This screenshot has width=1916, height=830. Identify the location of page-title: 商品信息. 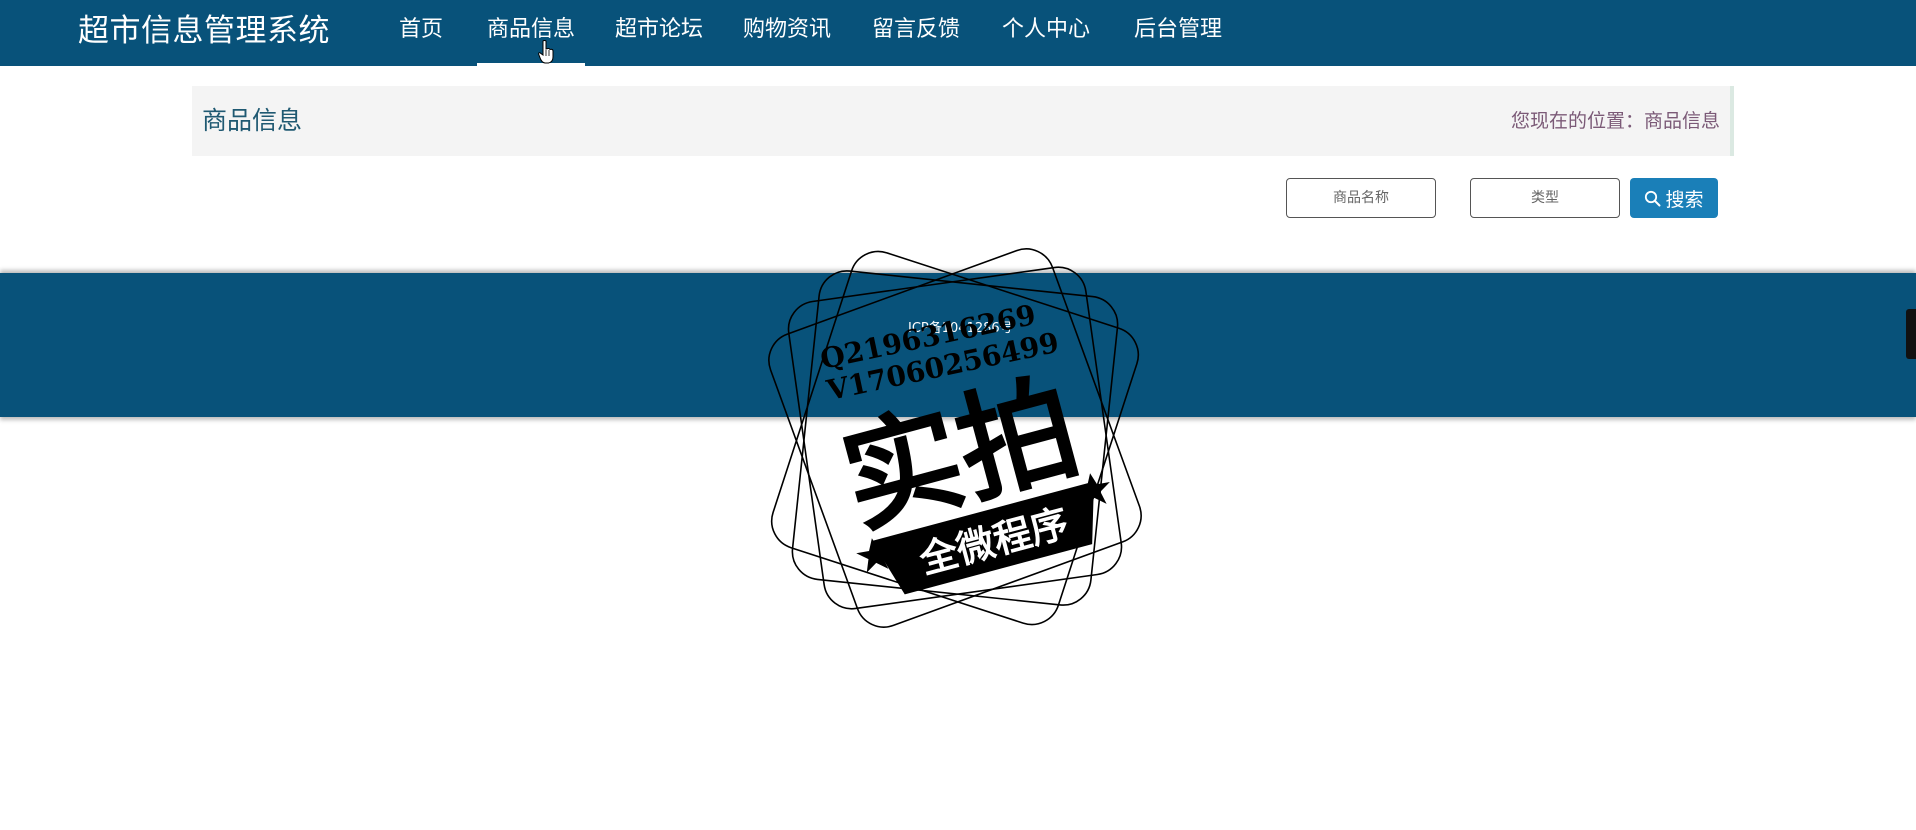
(252, 120).